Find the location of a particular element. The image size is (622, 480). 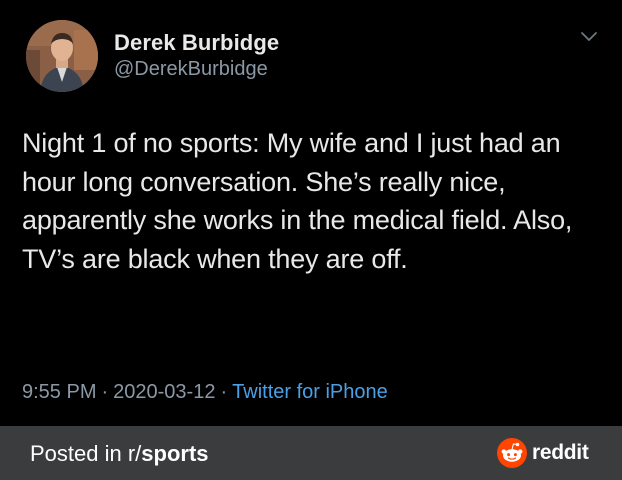

posted-in-label: Posted in r/sports is located at coordinates (119, 454).